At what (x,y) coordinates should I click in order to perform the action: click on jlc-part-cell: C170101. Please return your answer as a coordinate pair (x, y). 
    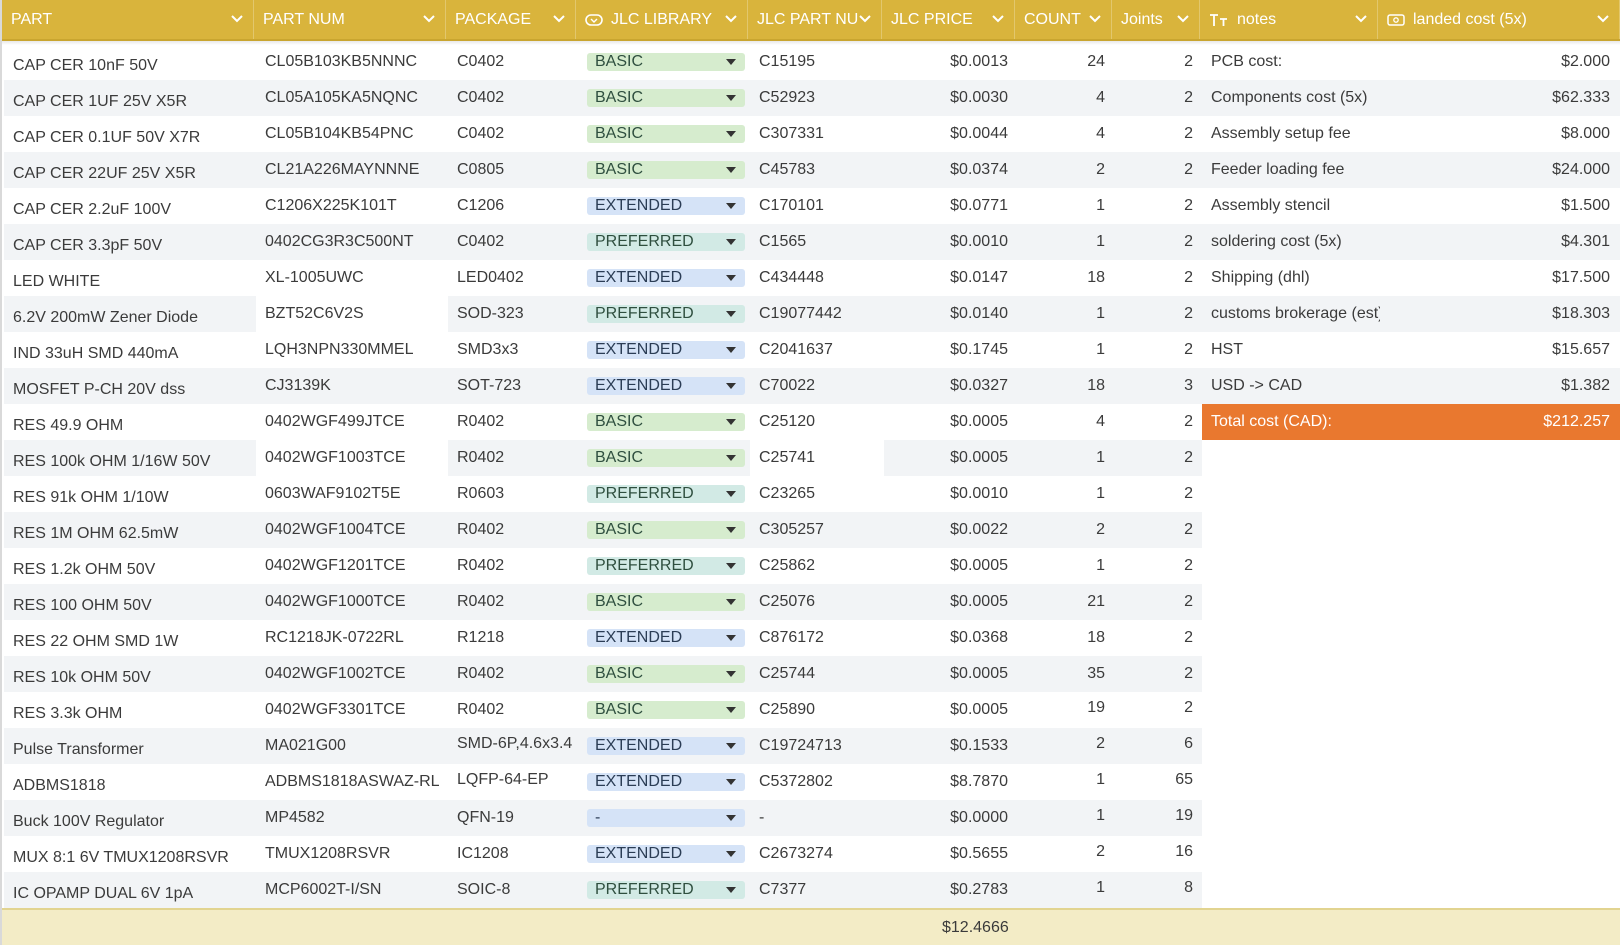
    Looking at the image, I should click on (817, 206).